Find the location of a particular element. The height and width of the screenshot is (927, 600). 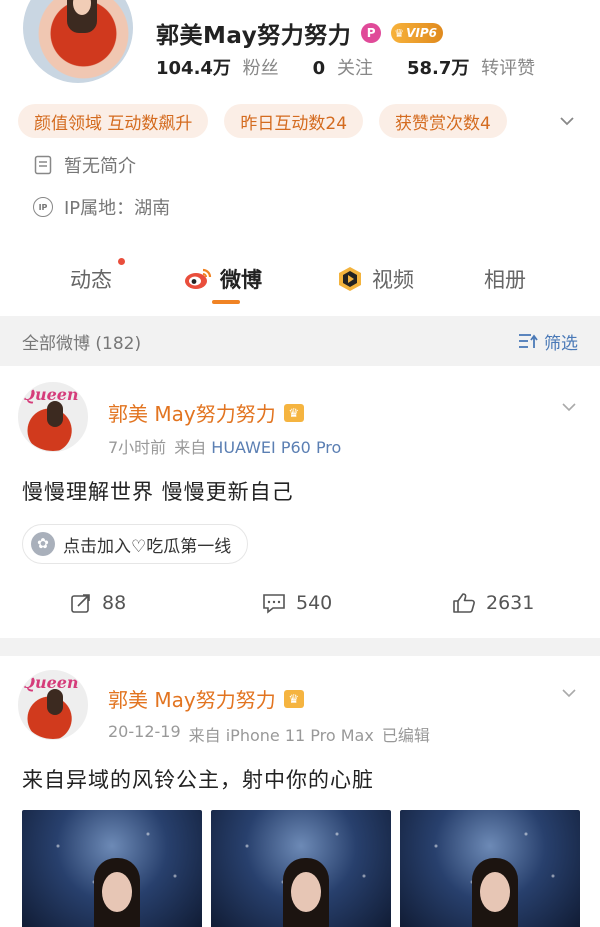

stat-label: 粉丝 is located at coordinates (260, 68).